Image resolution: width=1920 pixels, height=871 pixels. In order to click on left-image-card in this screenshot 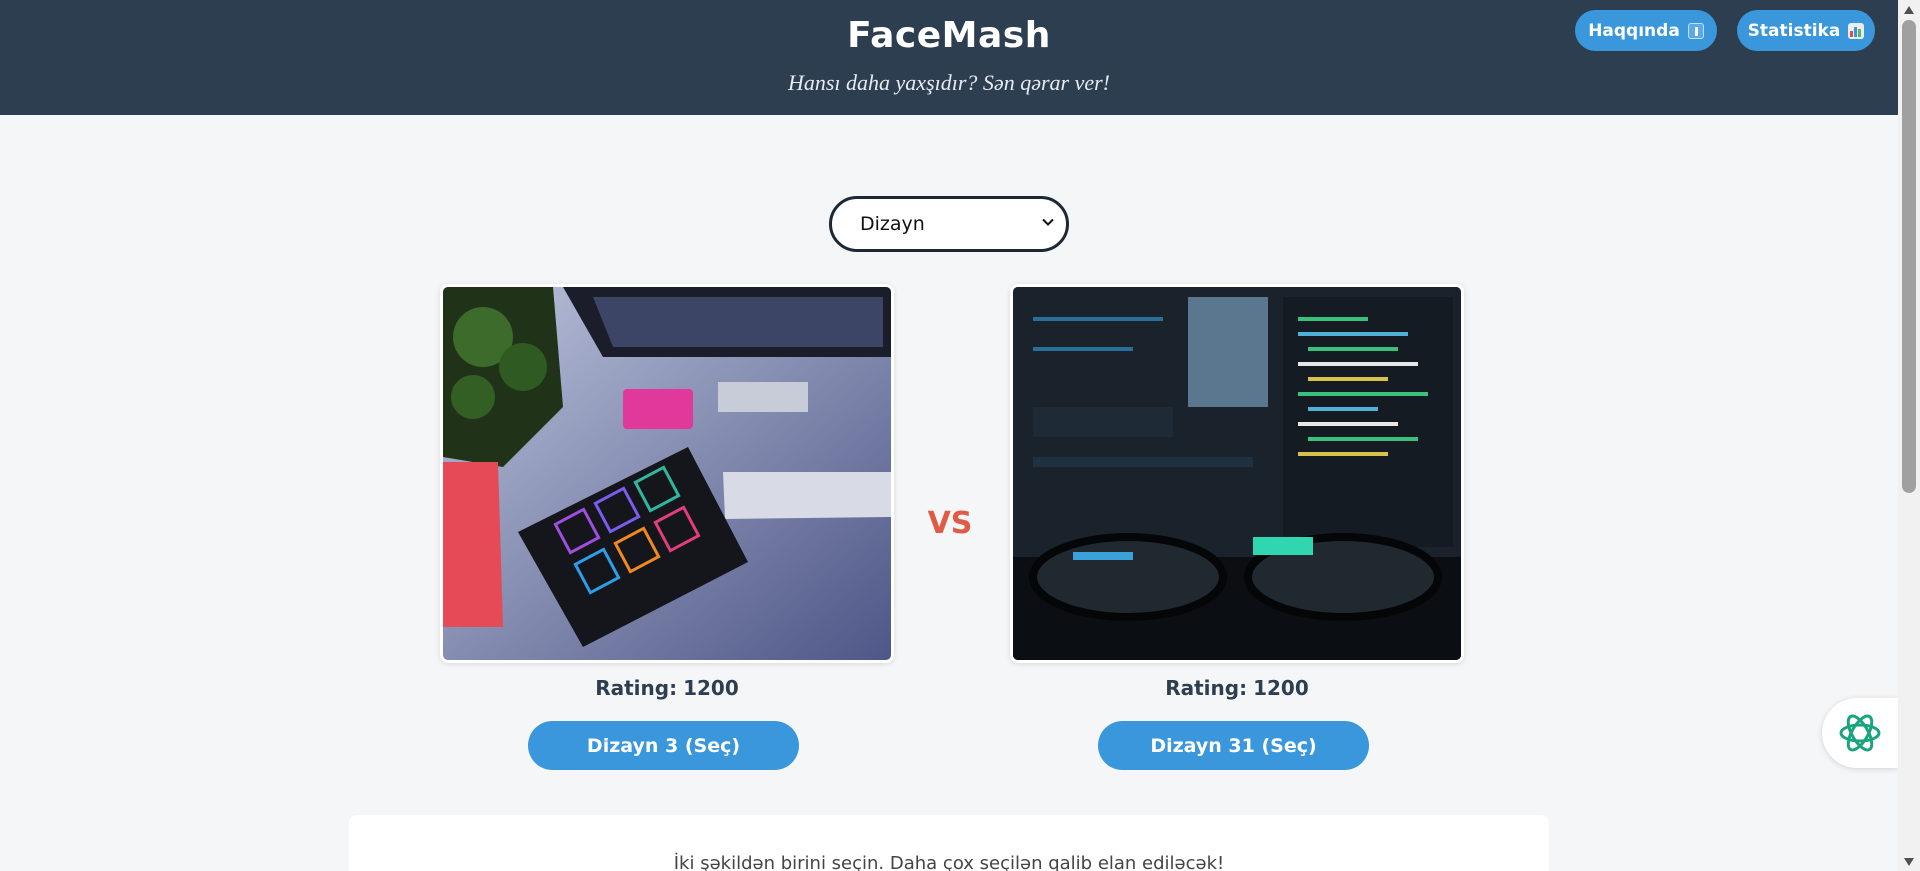, I will do `click(667, 473)`.